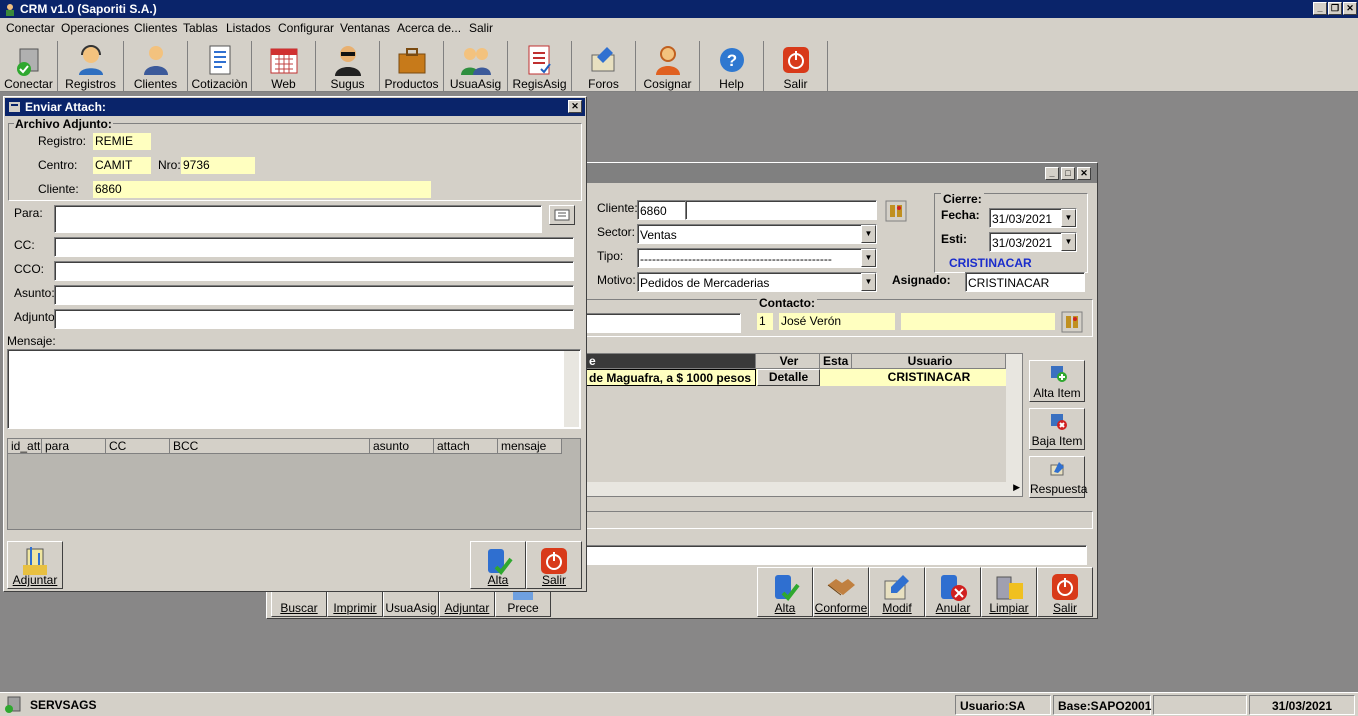 The width and height of the screenshot is (1358, 716). Describe the element at coordinates (765, 321) in the screenshot. I see `contacto-number: 1` at that location.